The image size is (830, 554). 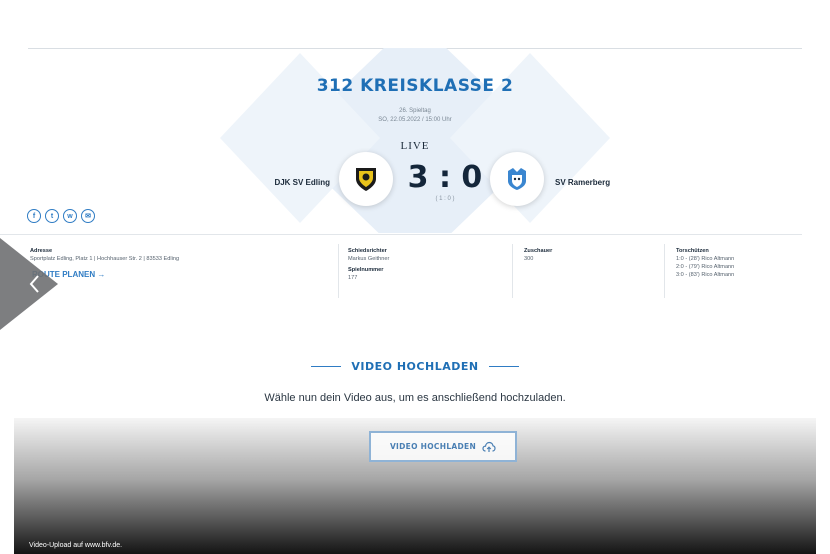 I want to click on image-caption: Video-Upload auf www.bfv.de., so click(x=76, y=545).